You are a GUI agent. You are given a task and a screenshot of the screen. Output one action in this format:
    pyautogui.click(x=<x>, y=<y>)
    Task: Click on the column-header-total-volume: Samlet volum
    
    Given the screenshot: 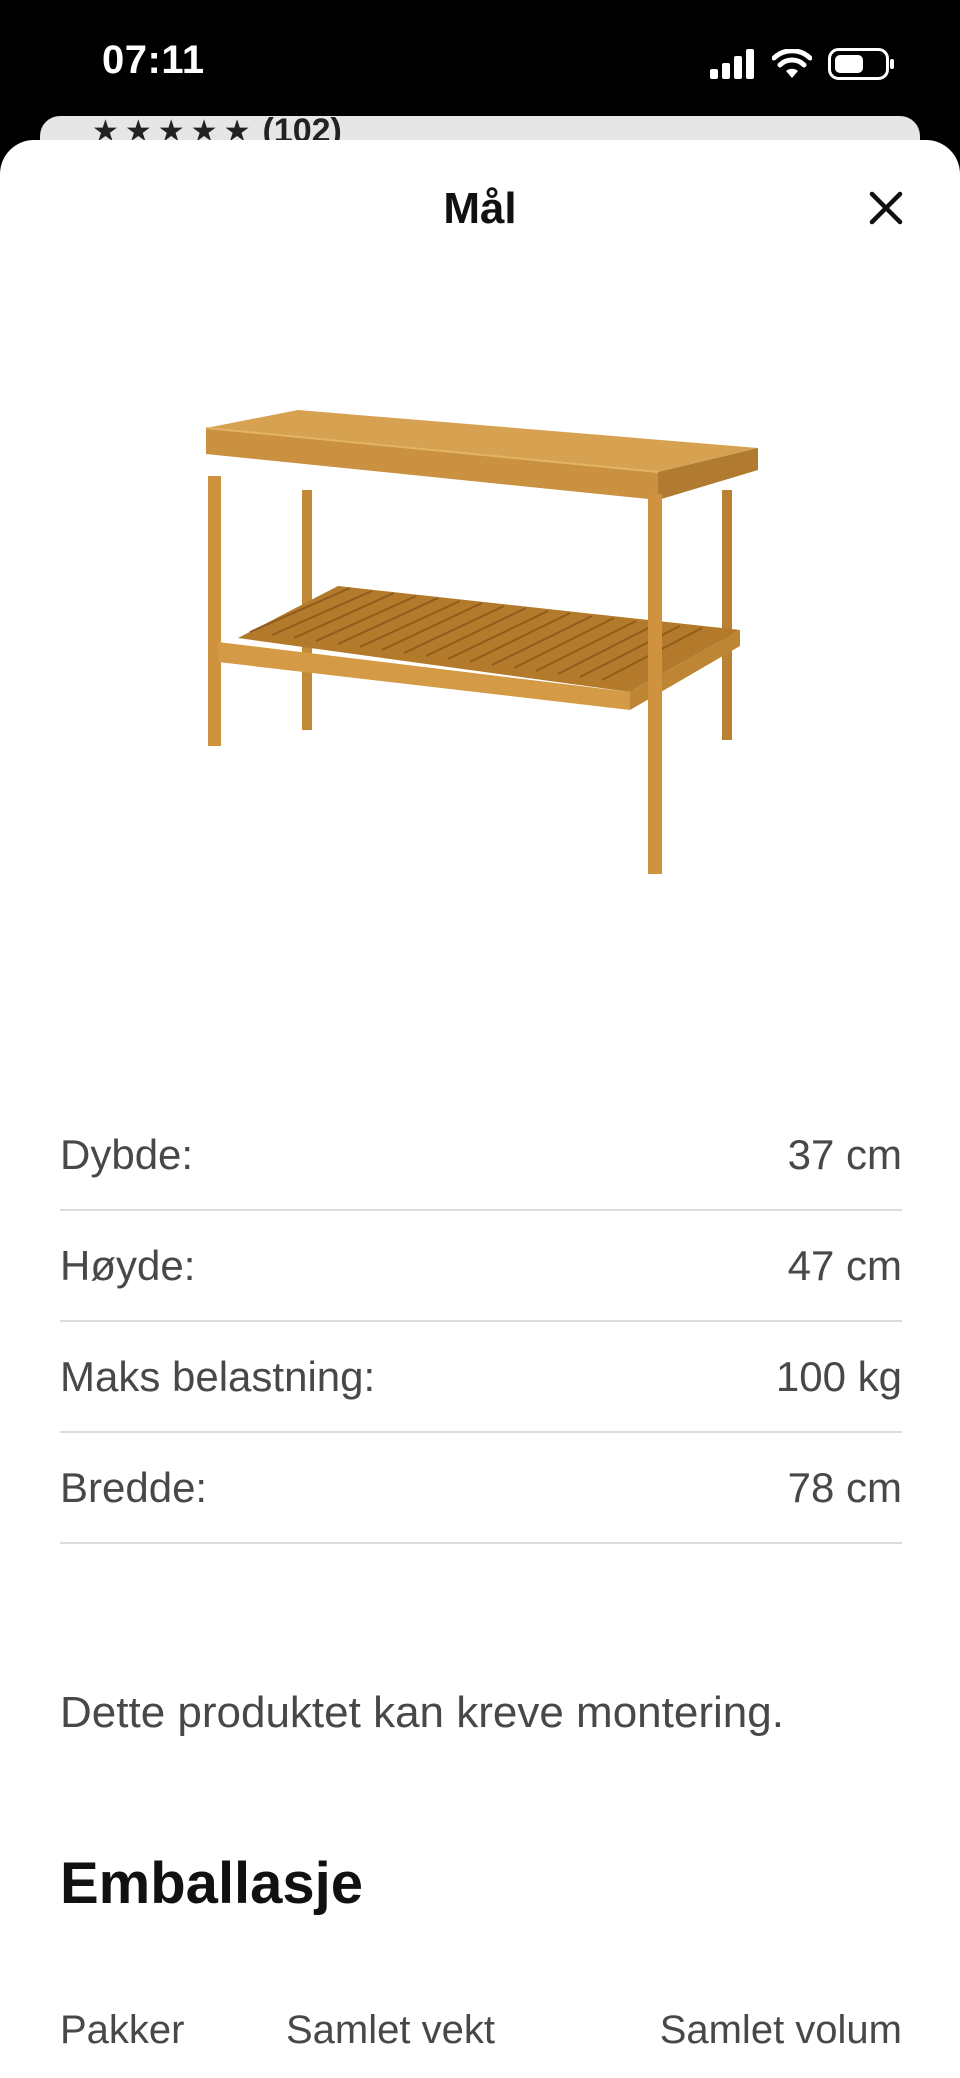 What is the action you would take?
    pyautogui.click(x=780, y=2030)
    